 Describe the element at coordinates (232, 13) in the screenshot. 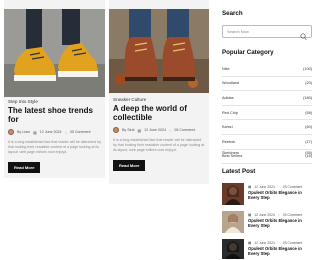

I see `search-heading: Search` at that location.